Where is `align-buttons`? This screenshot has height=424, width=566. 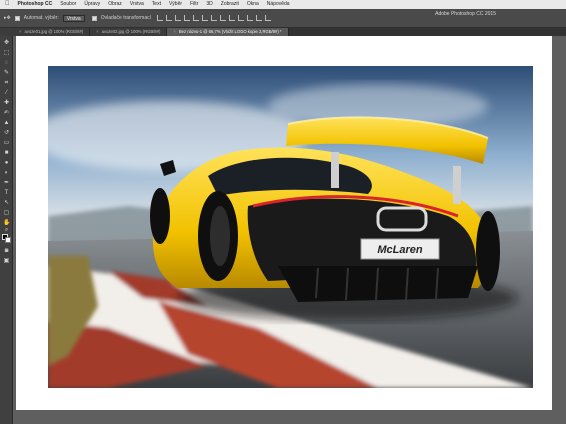 align-buttons is located at coordinates (214, 18).